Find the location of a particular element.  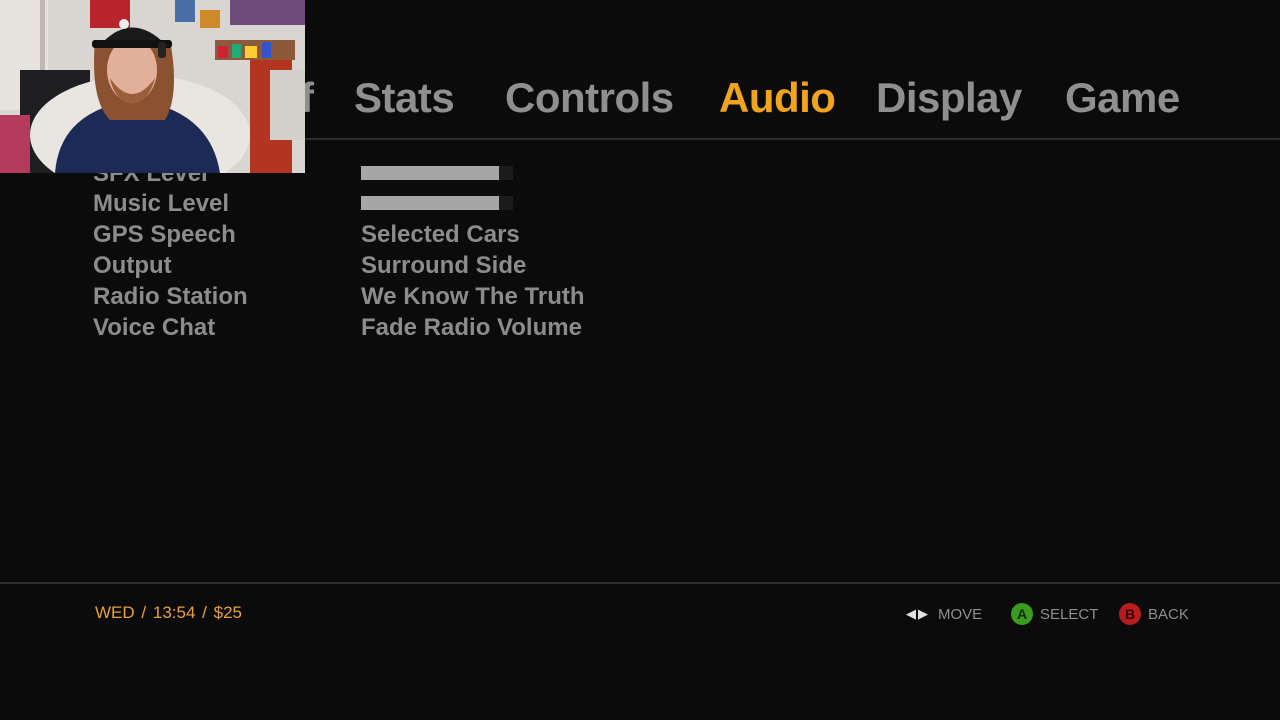

music-level-fill is located at coordinates (430, 203).